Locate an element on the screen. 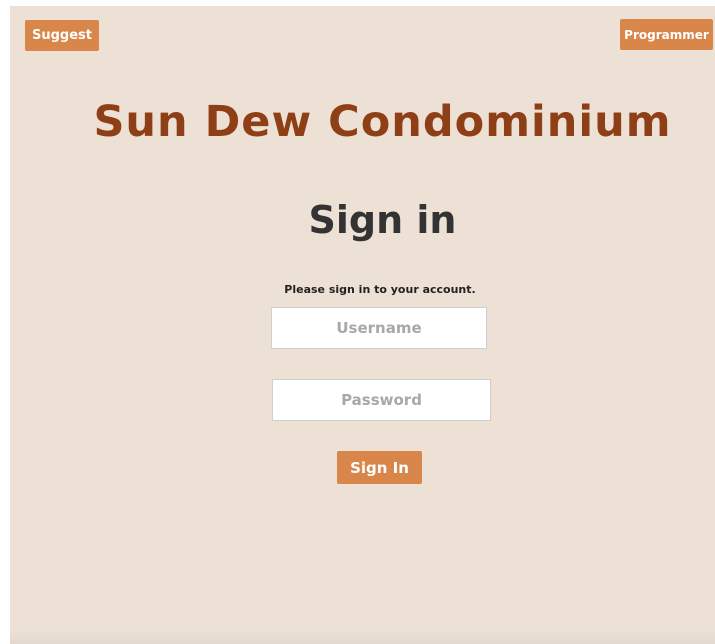 This screenshot has height=644, width=715. page-bottom-shadow is located at coordinates (362, 637).